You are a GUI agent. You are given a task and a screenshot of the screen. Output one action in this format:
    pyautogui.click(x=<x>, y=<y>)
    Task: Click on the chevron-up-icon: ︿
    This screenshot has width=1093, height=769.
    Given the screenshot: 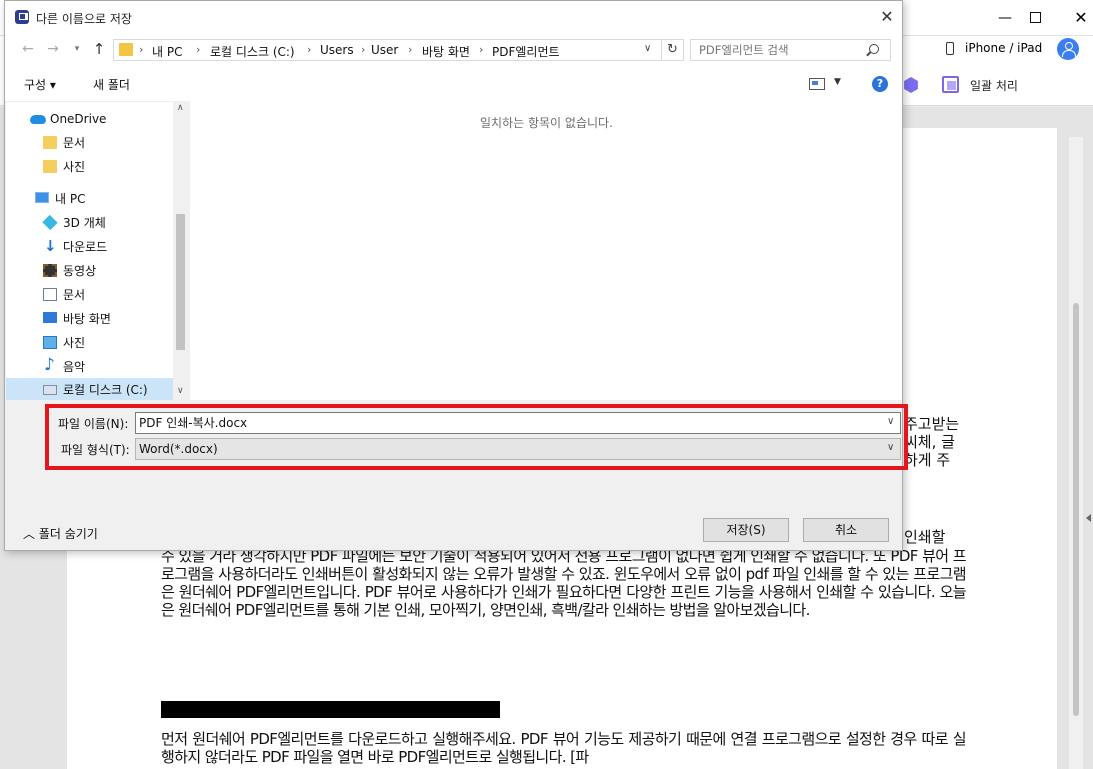 What is the action you would take?
    pyautogui.click(x=31, y=534)
    